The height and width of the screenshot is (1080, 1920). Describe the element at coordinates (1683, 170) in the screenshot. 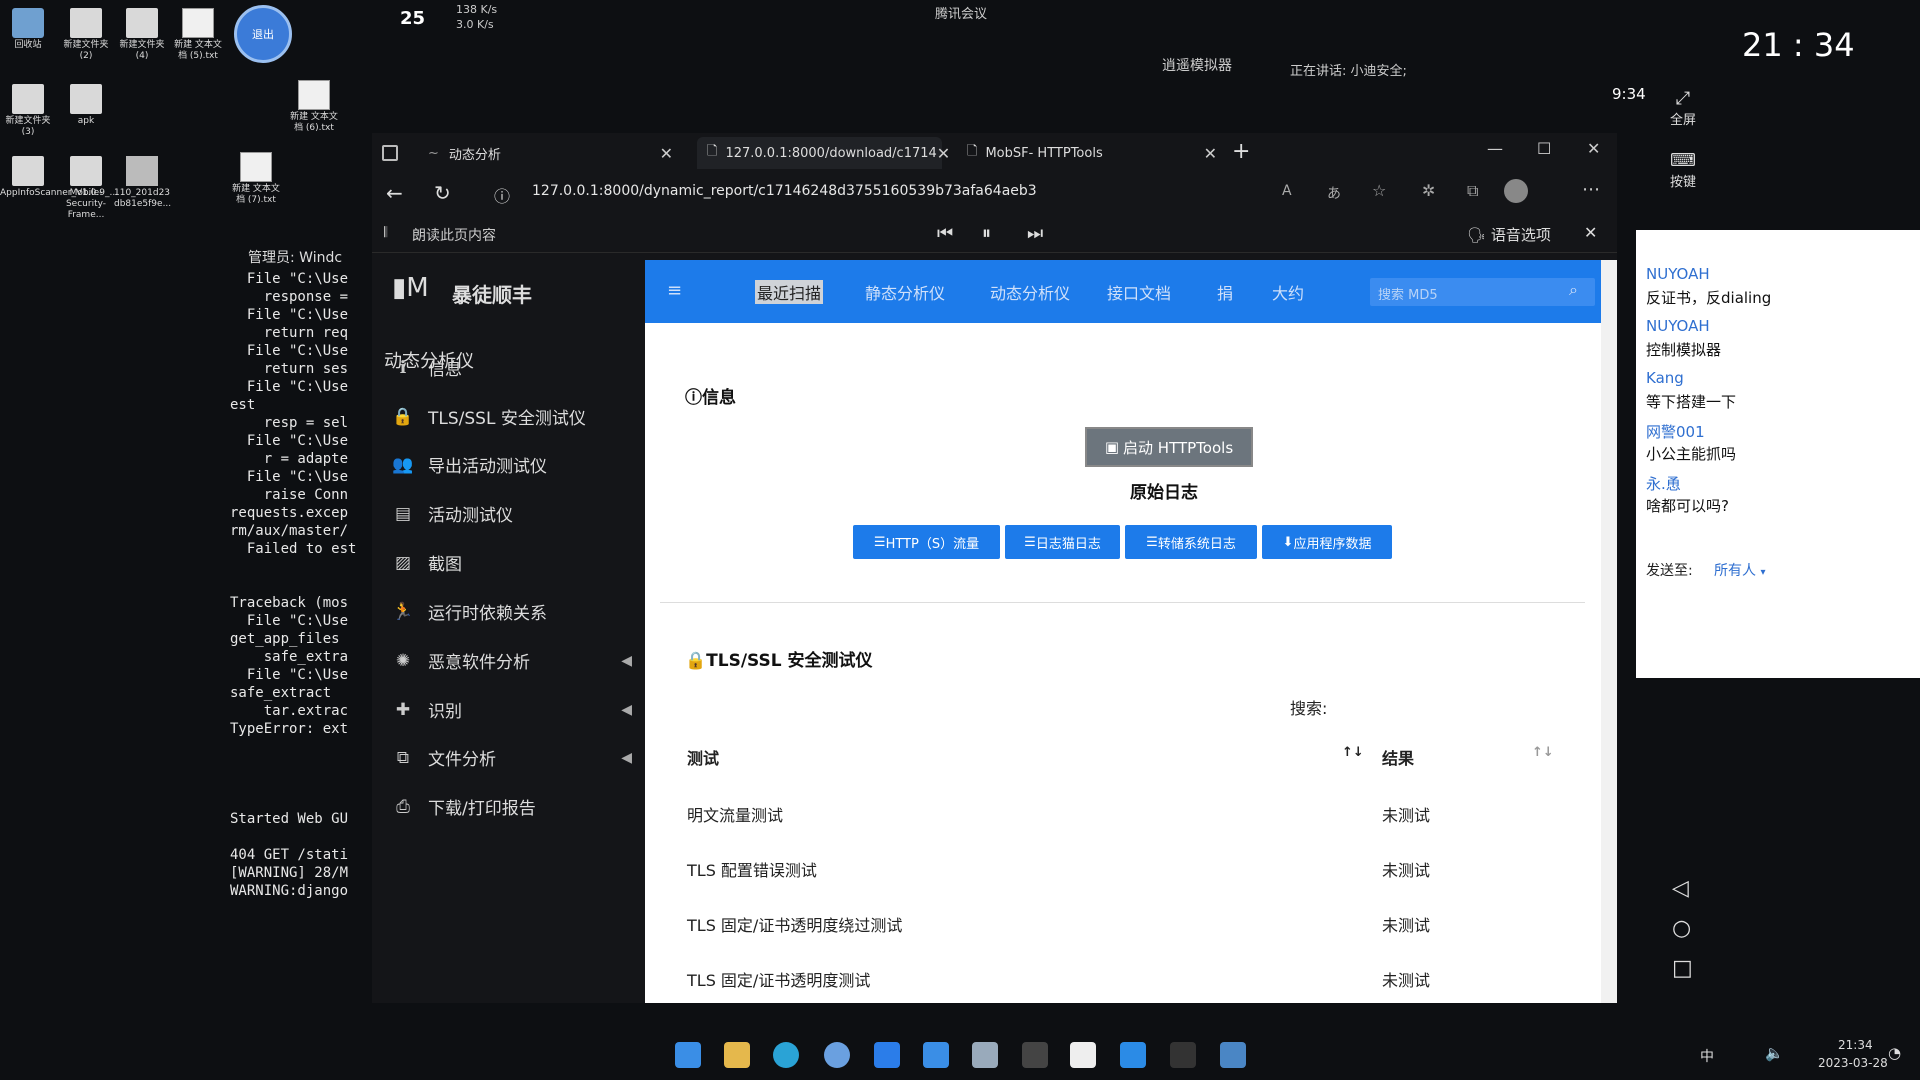

I see `keys-button: ⌨ 按键` at that location.